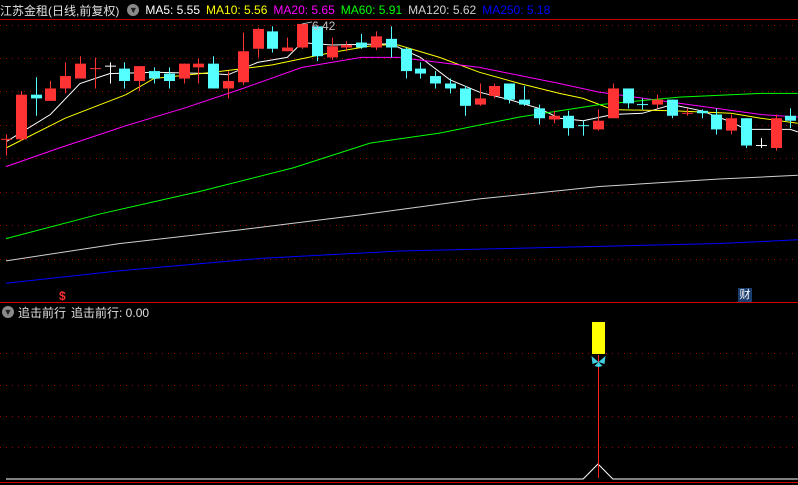 The image size is (798, 485). What do you see at coordinates (401, 261) in the screenshot?
I see `ma-line-ma250` at bounding box center [401, 261].